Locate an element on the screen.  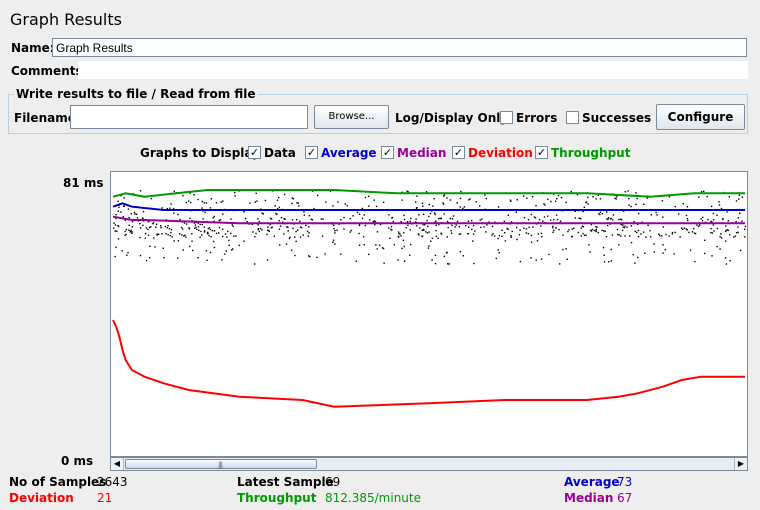
scroll-right-arrow-icon: ▶ is located at coordinates (740, 464).